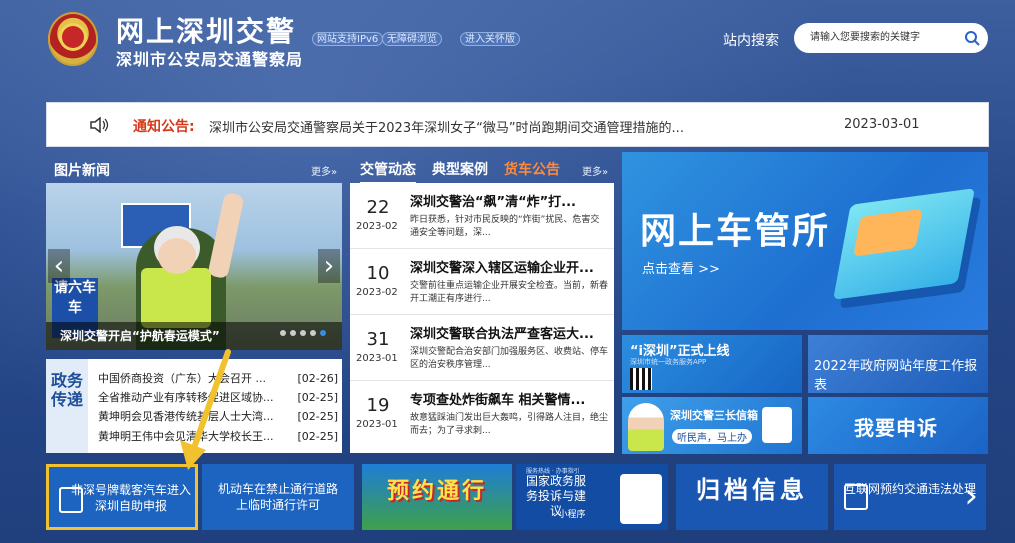 Image resolution: width=1015 pixels, height=543 pixels. What do you see at coordinates (460, 169) in the screenshot?
I see `tab-typical-cases: 典型案例` at bounding box center [460, 169].